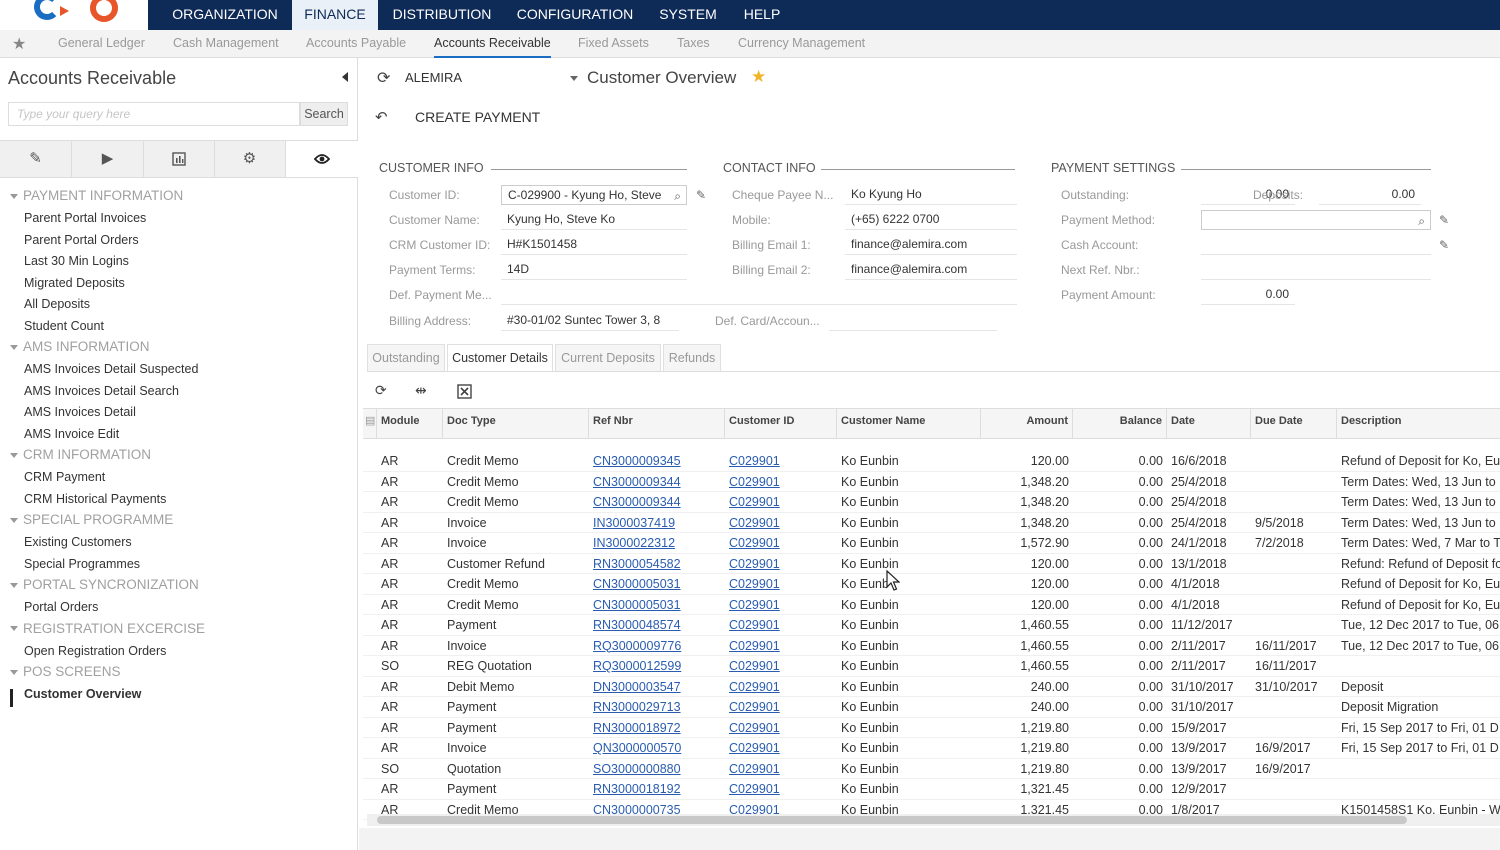  Describe the element at coordinates (1120, 424) in the screenshot. I see `column-header-balance: Balance` at that location.